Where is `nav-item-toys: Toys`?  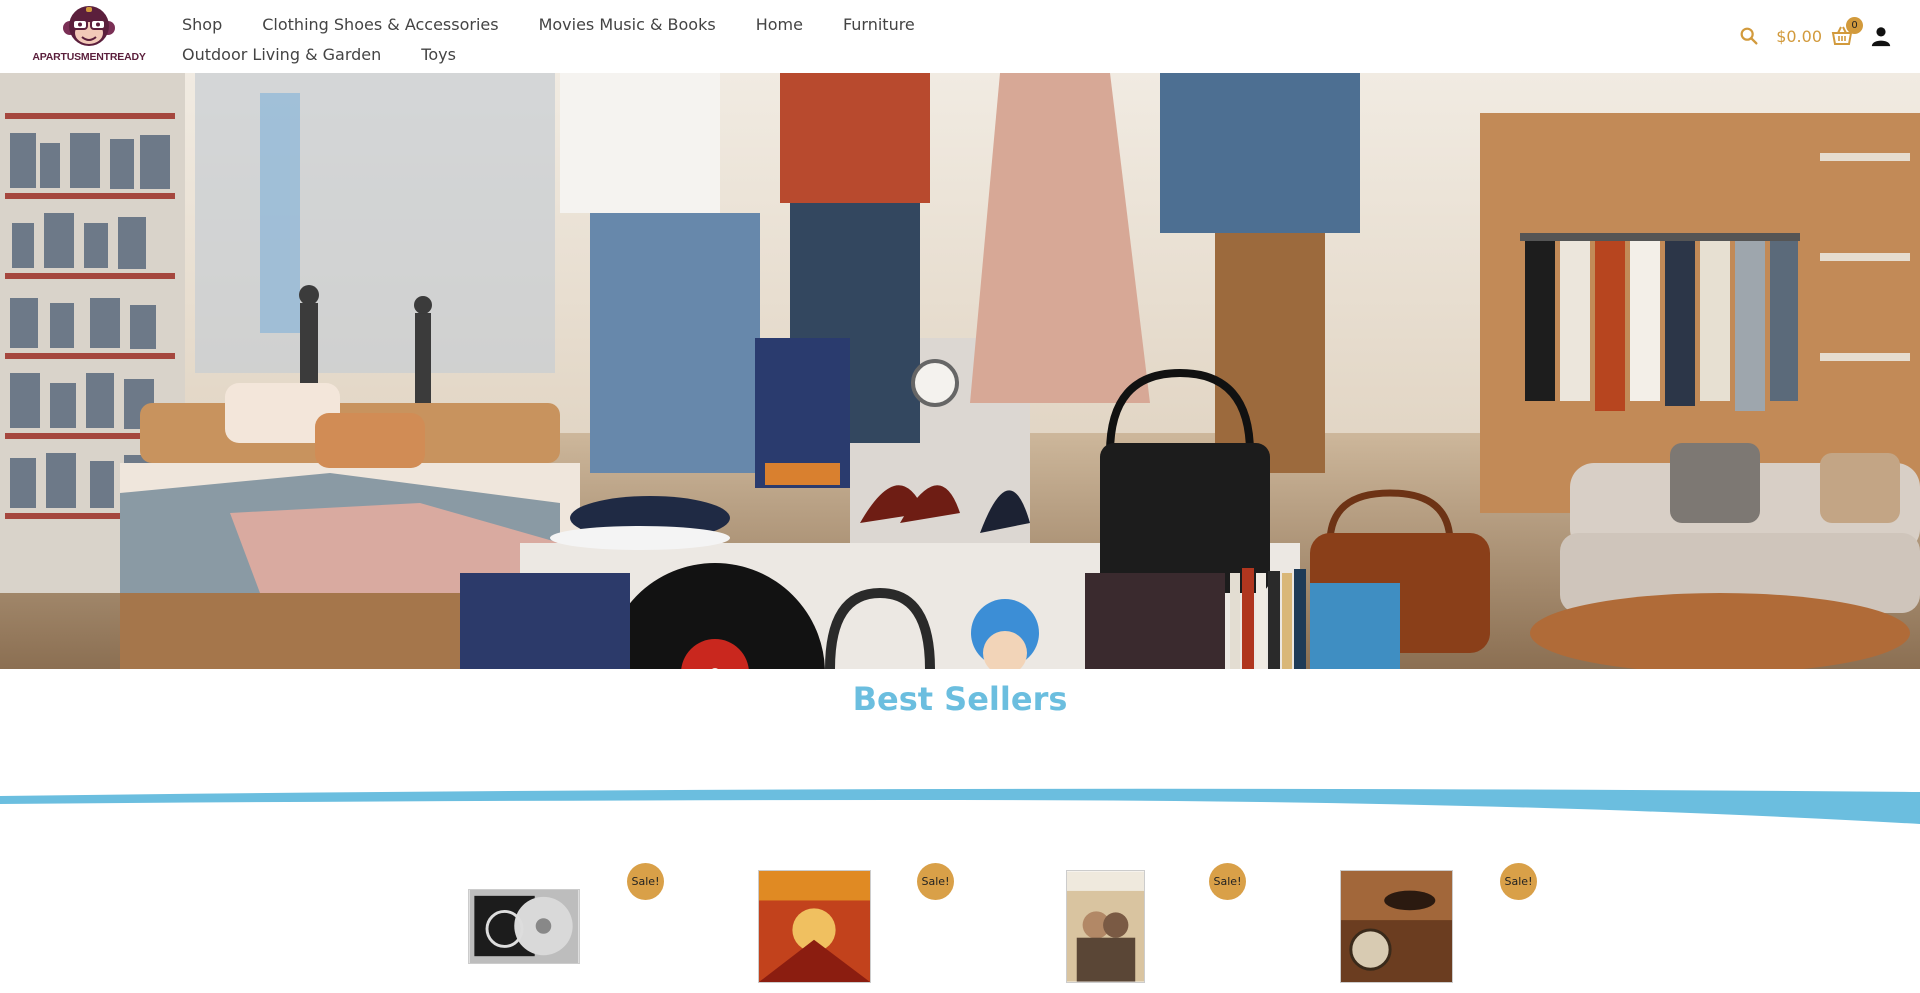 nav-item-toys: Toys is located at coordinates (438, 54).